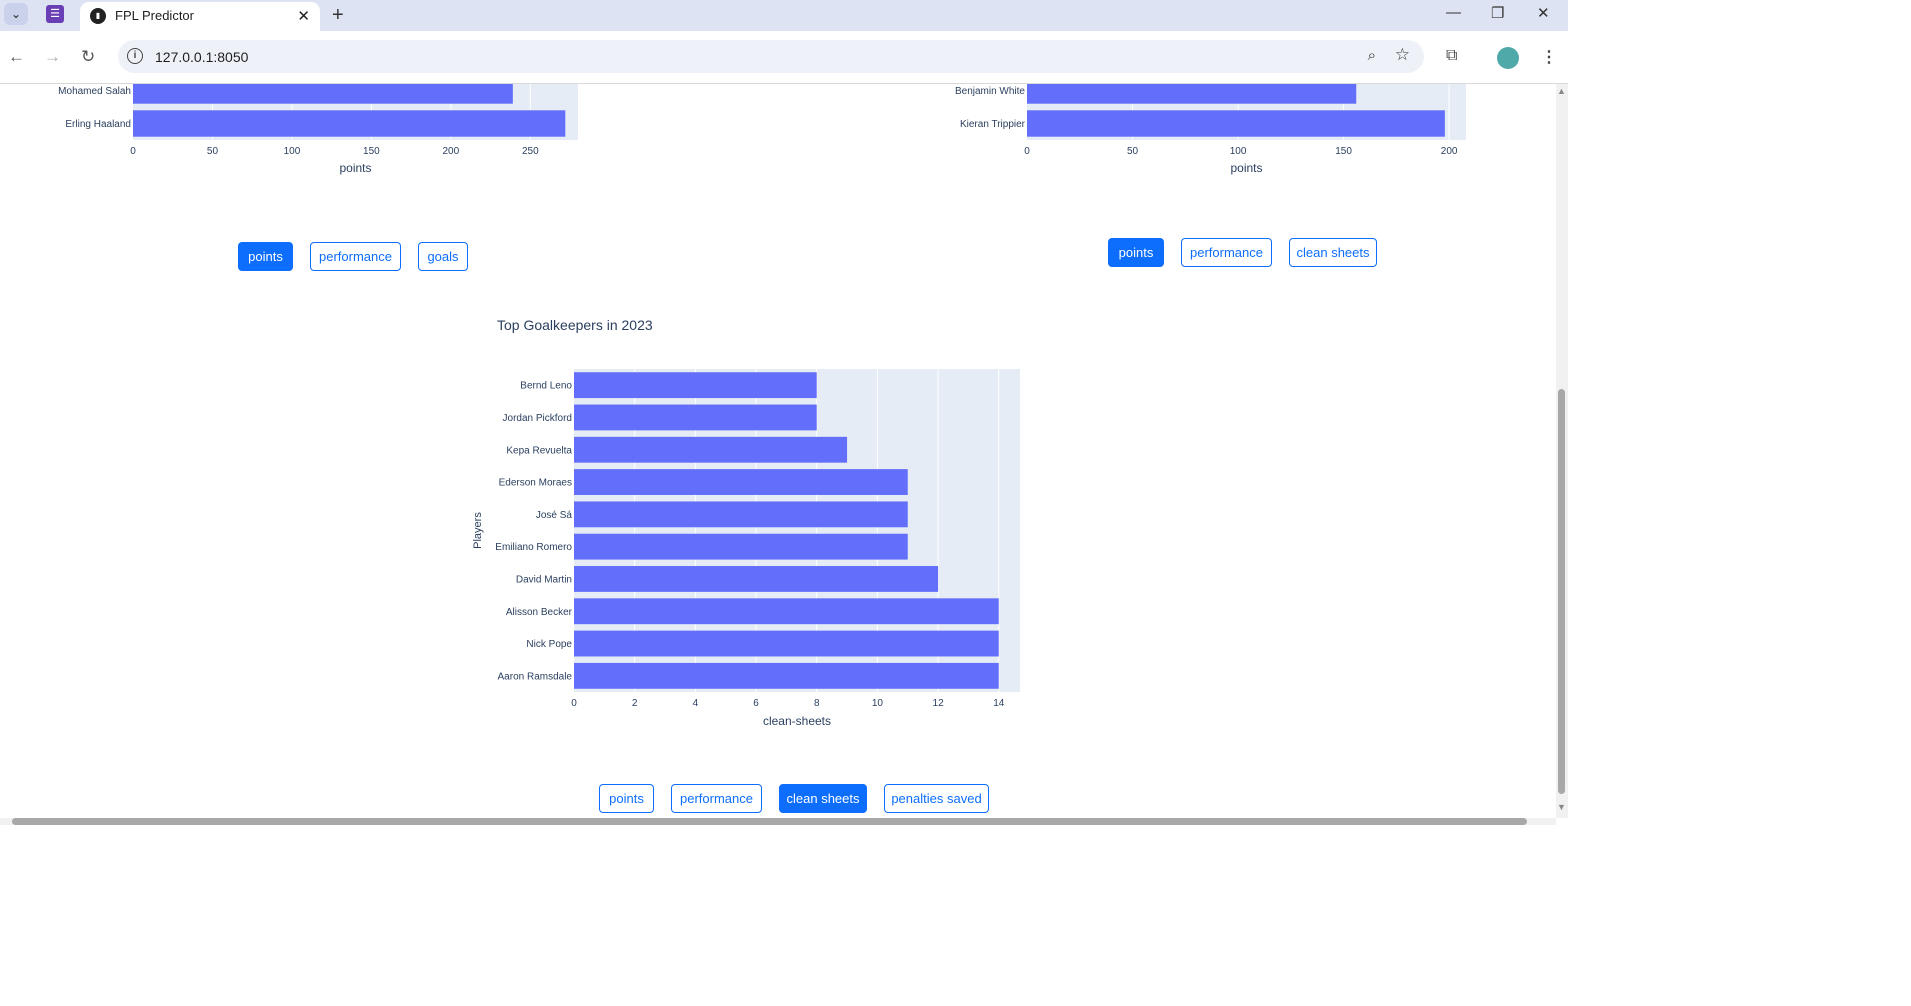 Image resolution: width=1911 pixels, height=1006 pixels. I want to click on back-icon: ←, so click(16, 57).